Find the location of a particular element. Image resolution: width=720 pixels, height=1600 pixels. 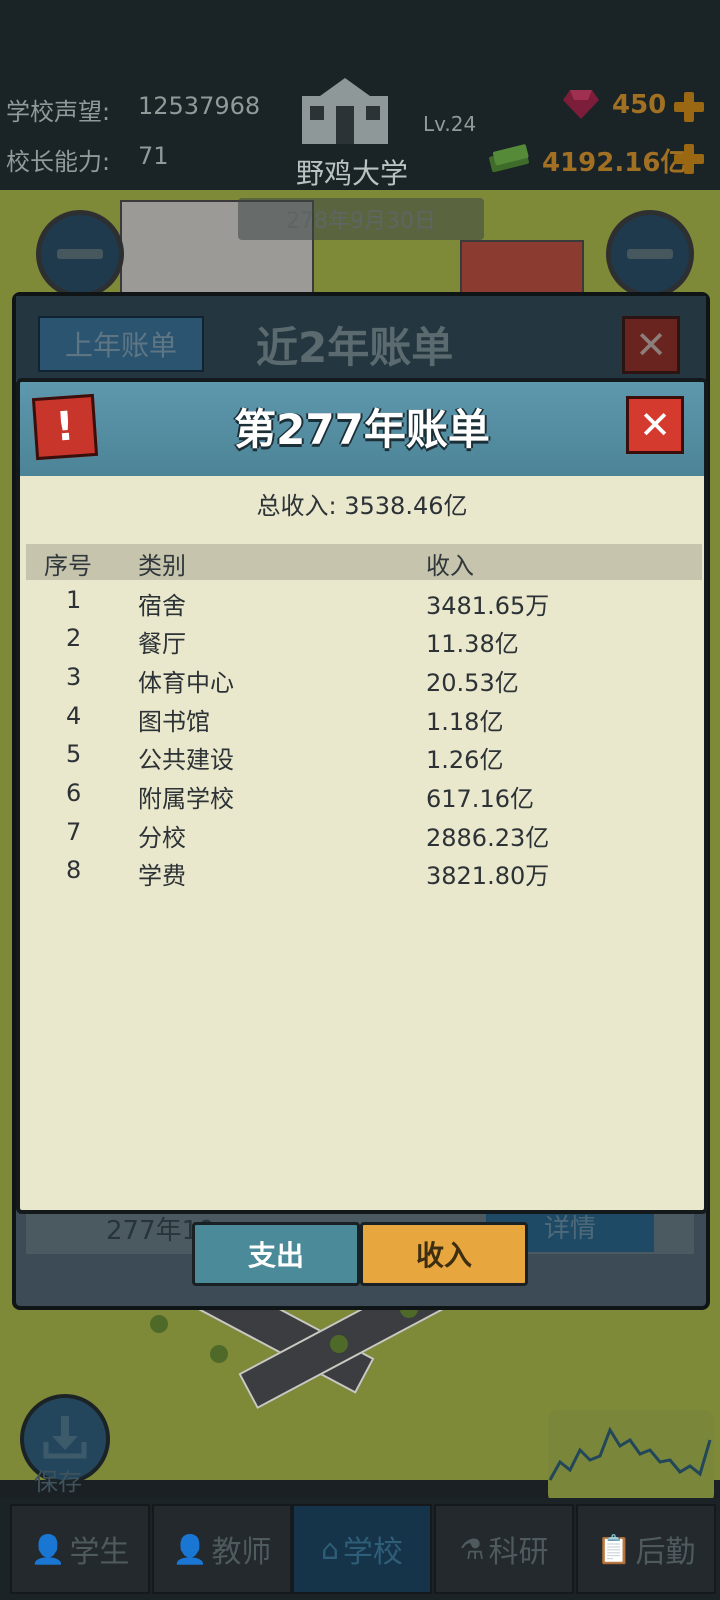

row-income: 3481.65万 is located at coordinates (488, 606).